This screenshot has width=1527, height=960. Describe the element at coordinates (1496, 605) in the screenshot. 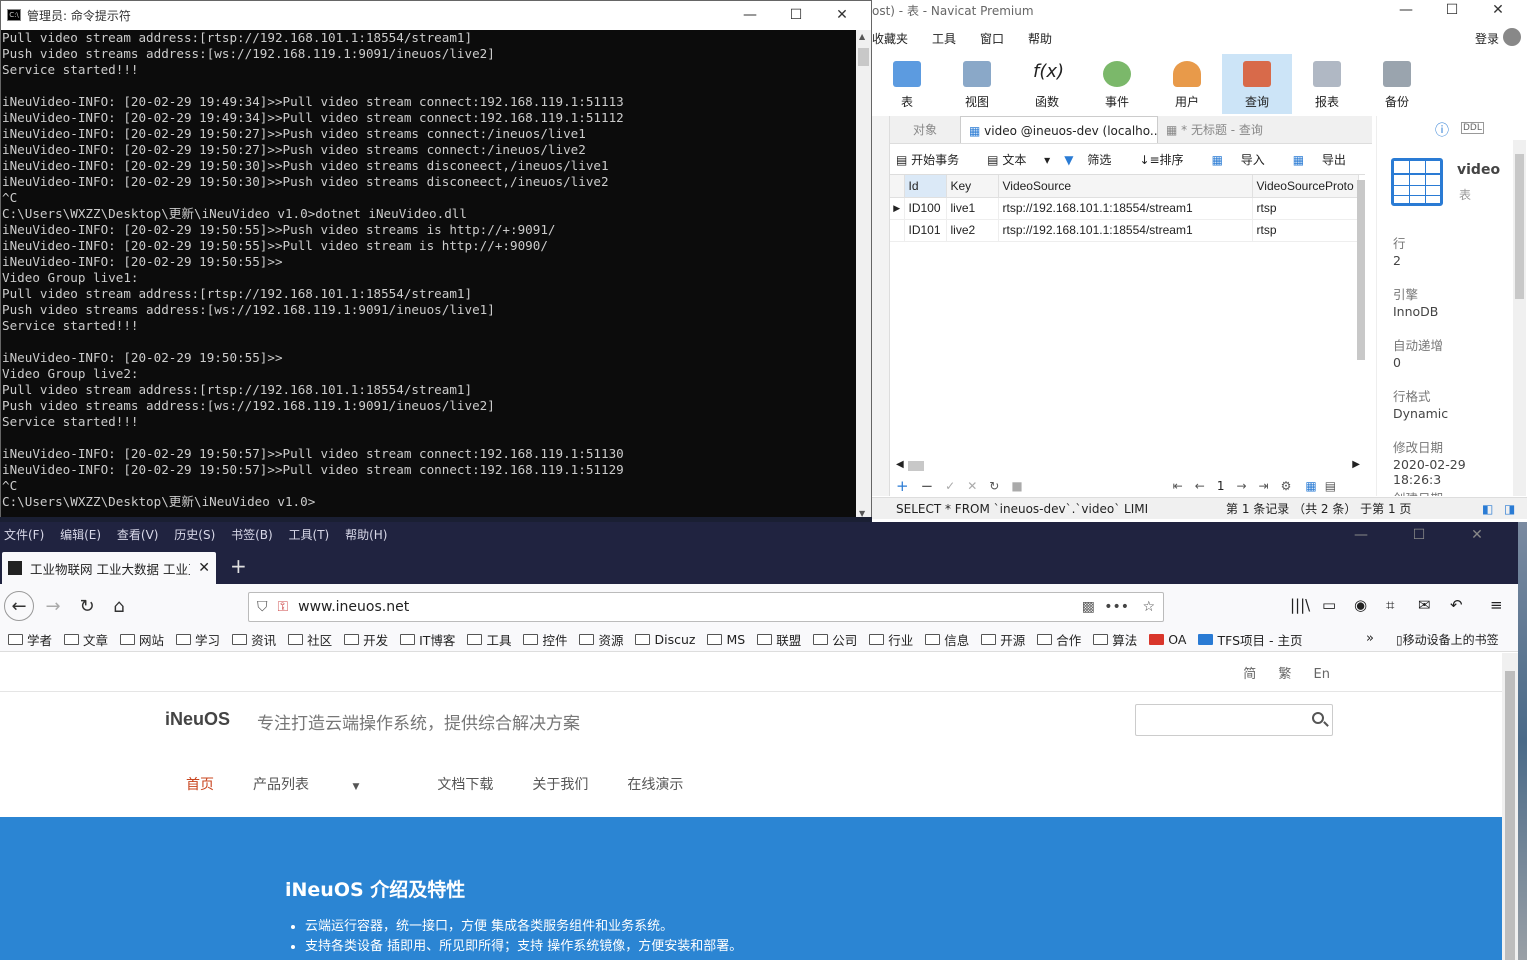

I see `hamburger-menu-icon: ≡` at that location.